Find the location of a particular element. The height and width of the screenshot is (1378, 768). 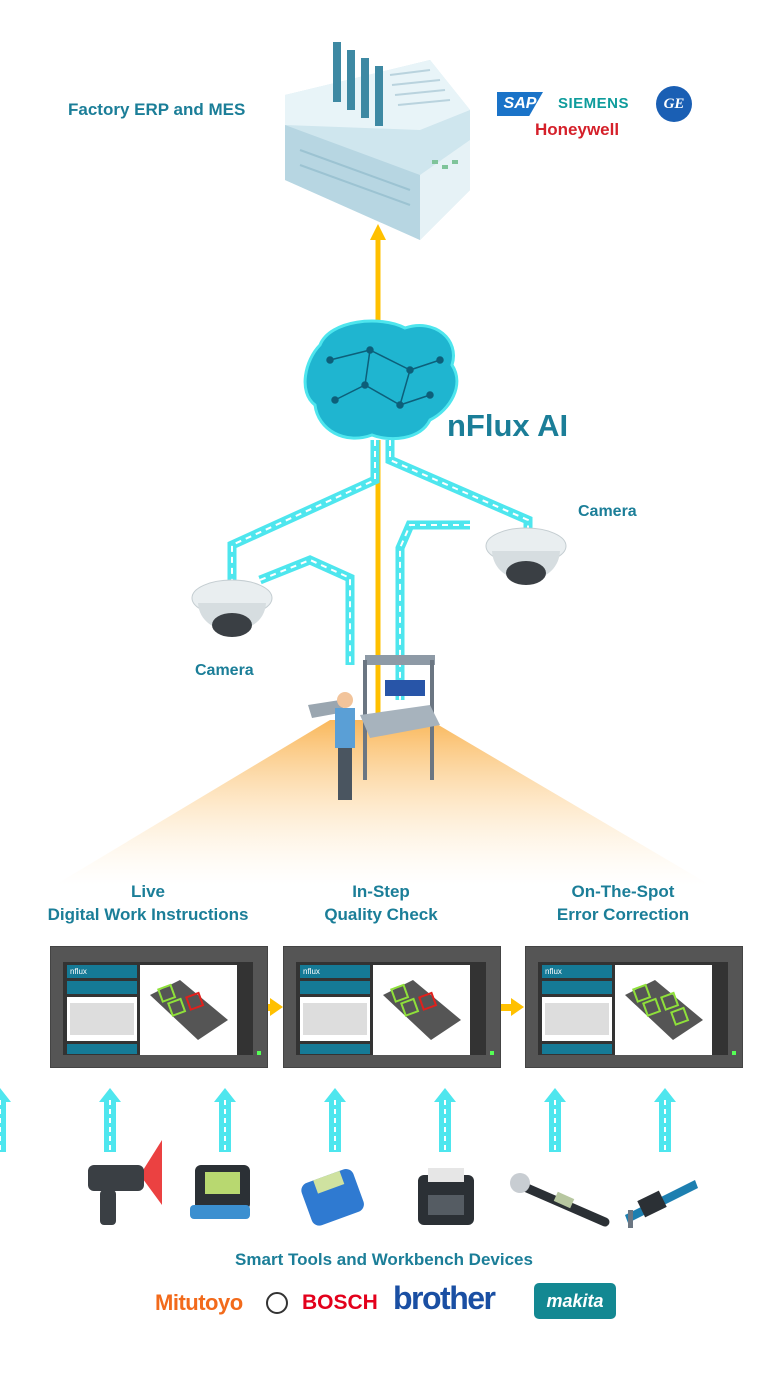

siemens-logo: SIEMENS is located at coordinates (594, 103).